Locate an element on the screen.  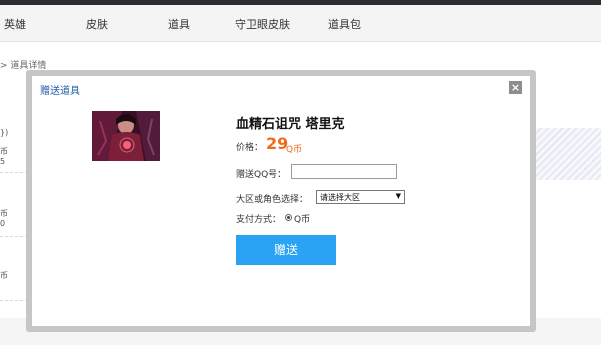
bg-fragment: }) is located at coordinates (4, 132).